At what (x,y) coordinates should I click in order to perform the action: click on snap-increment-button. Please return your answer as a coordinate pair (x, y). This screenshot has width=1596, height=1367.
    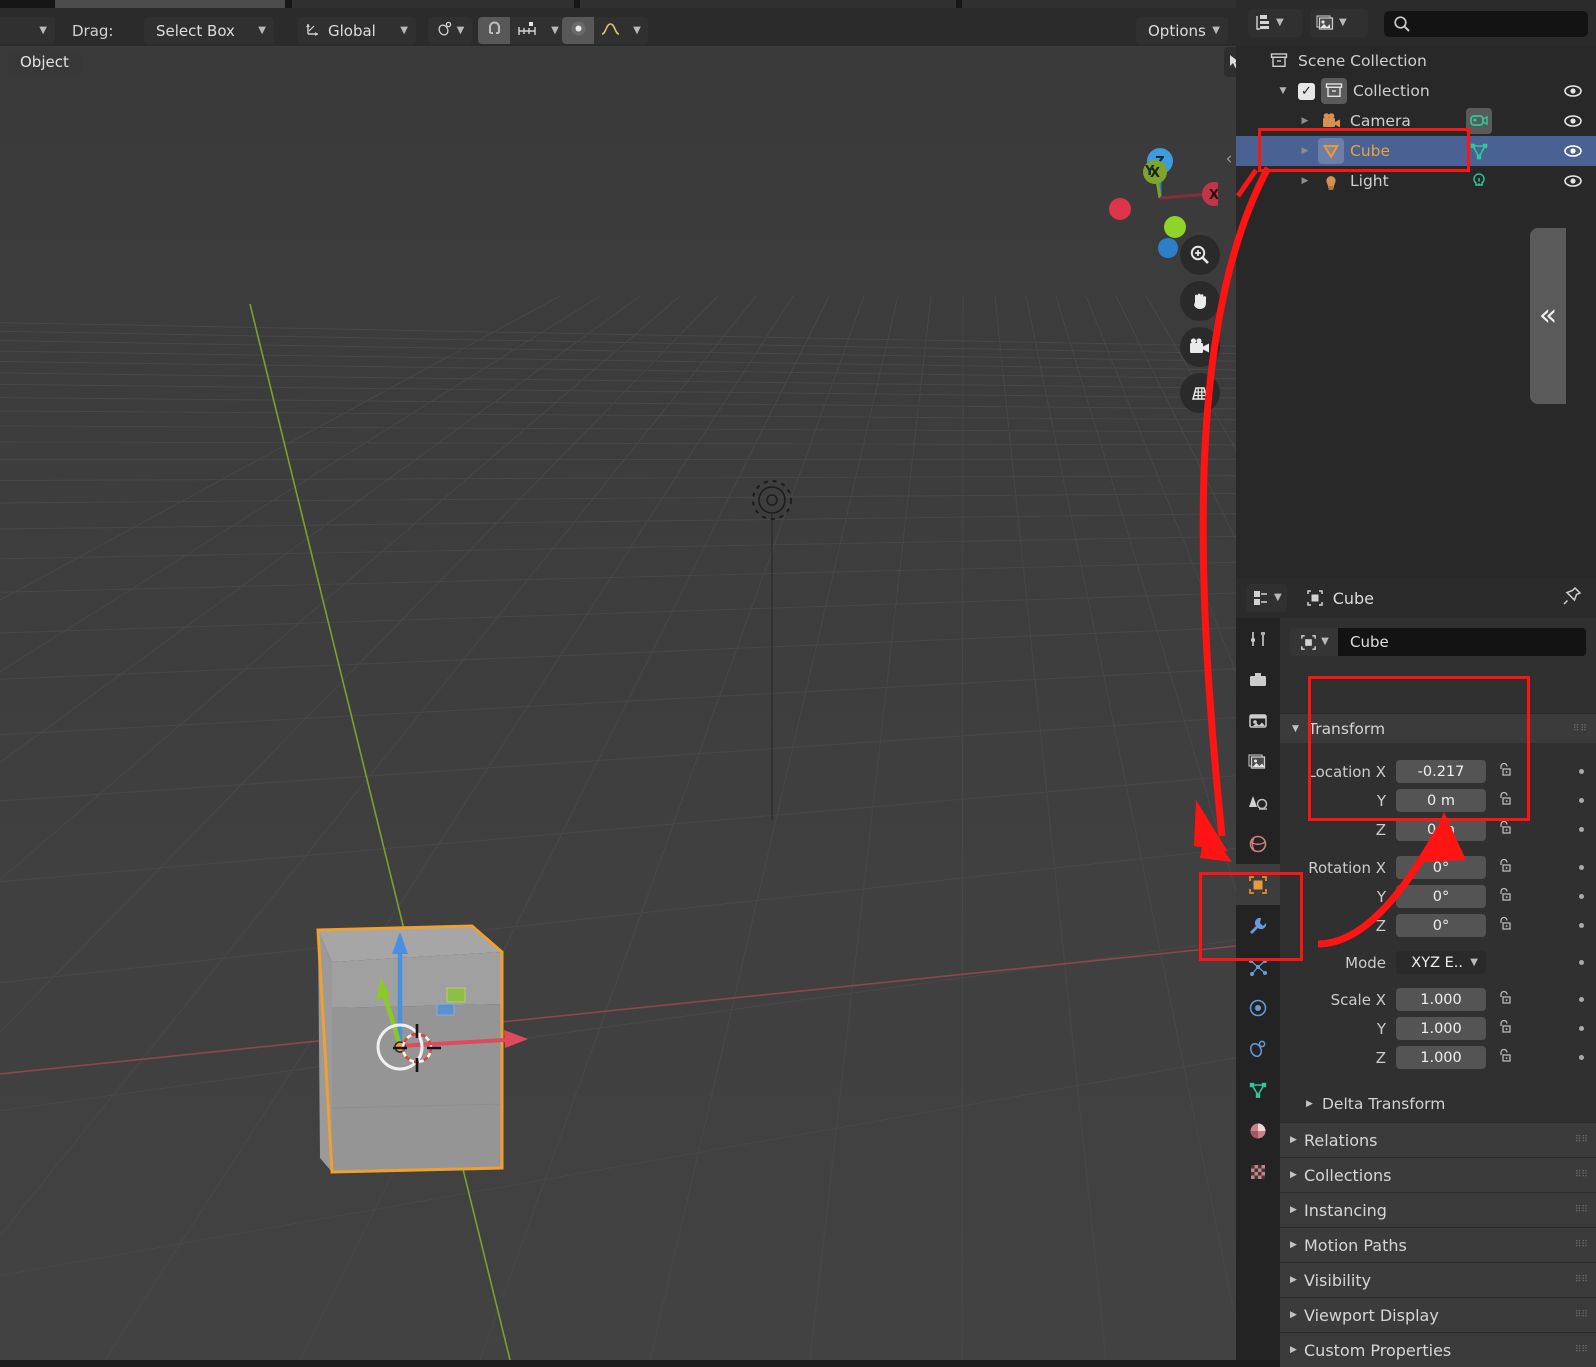
    Looking at the image, I should click on (527, 30).